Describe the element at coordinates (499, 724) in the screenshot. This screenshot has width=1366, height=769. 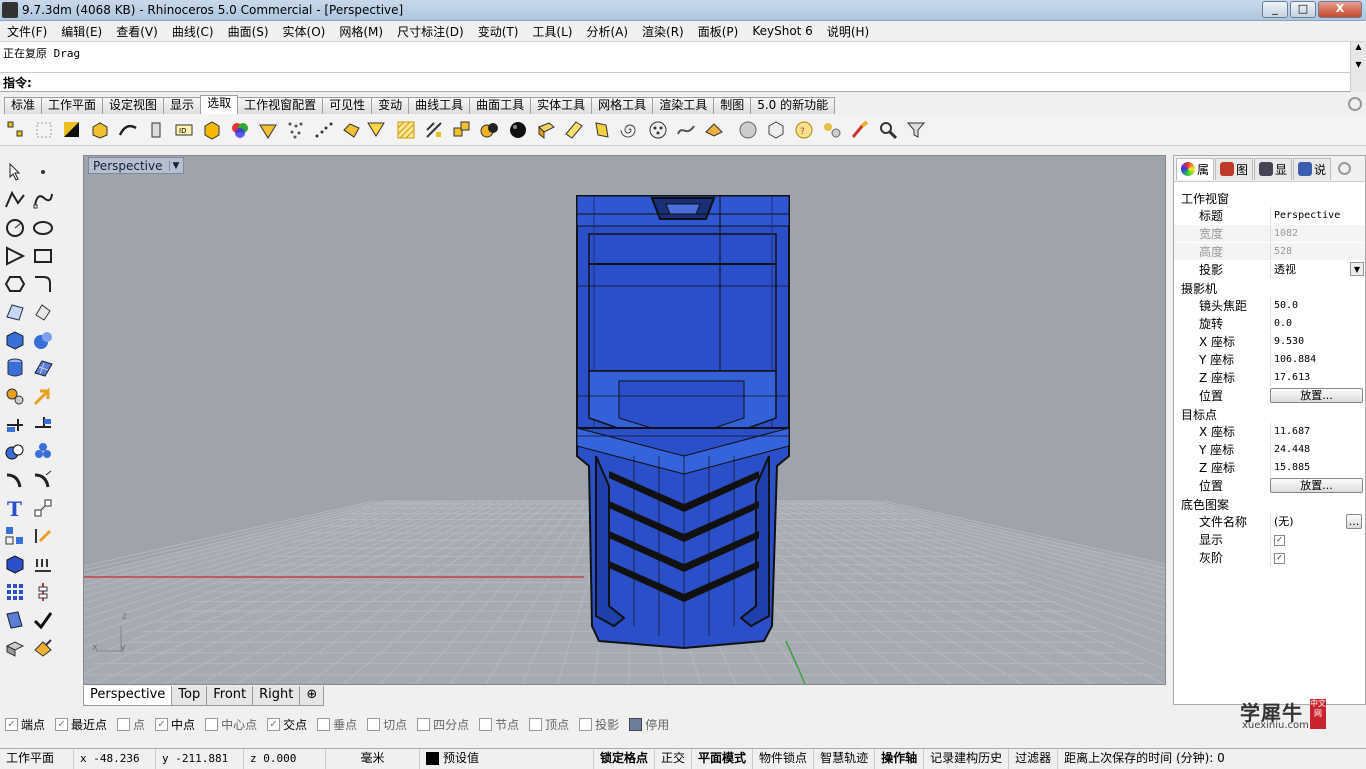
I see `osnap-item: 节点` at that location.